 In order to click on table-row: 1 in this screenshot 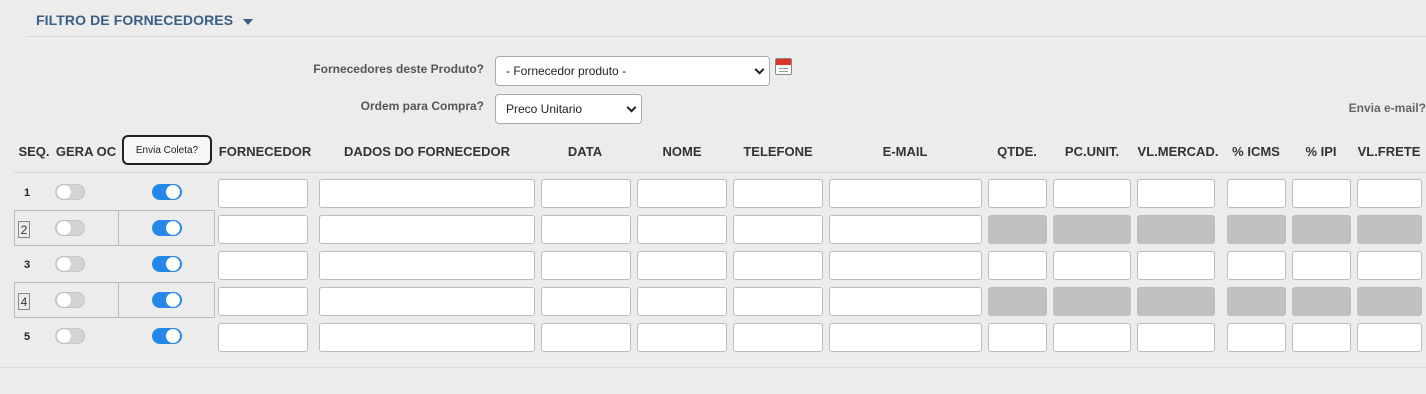, I will do `click(713, 193)`.